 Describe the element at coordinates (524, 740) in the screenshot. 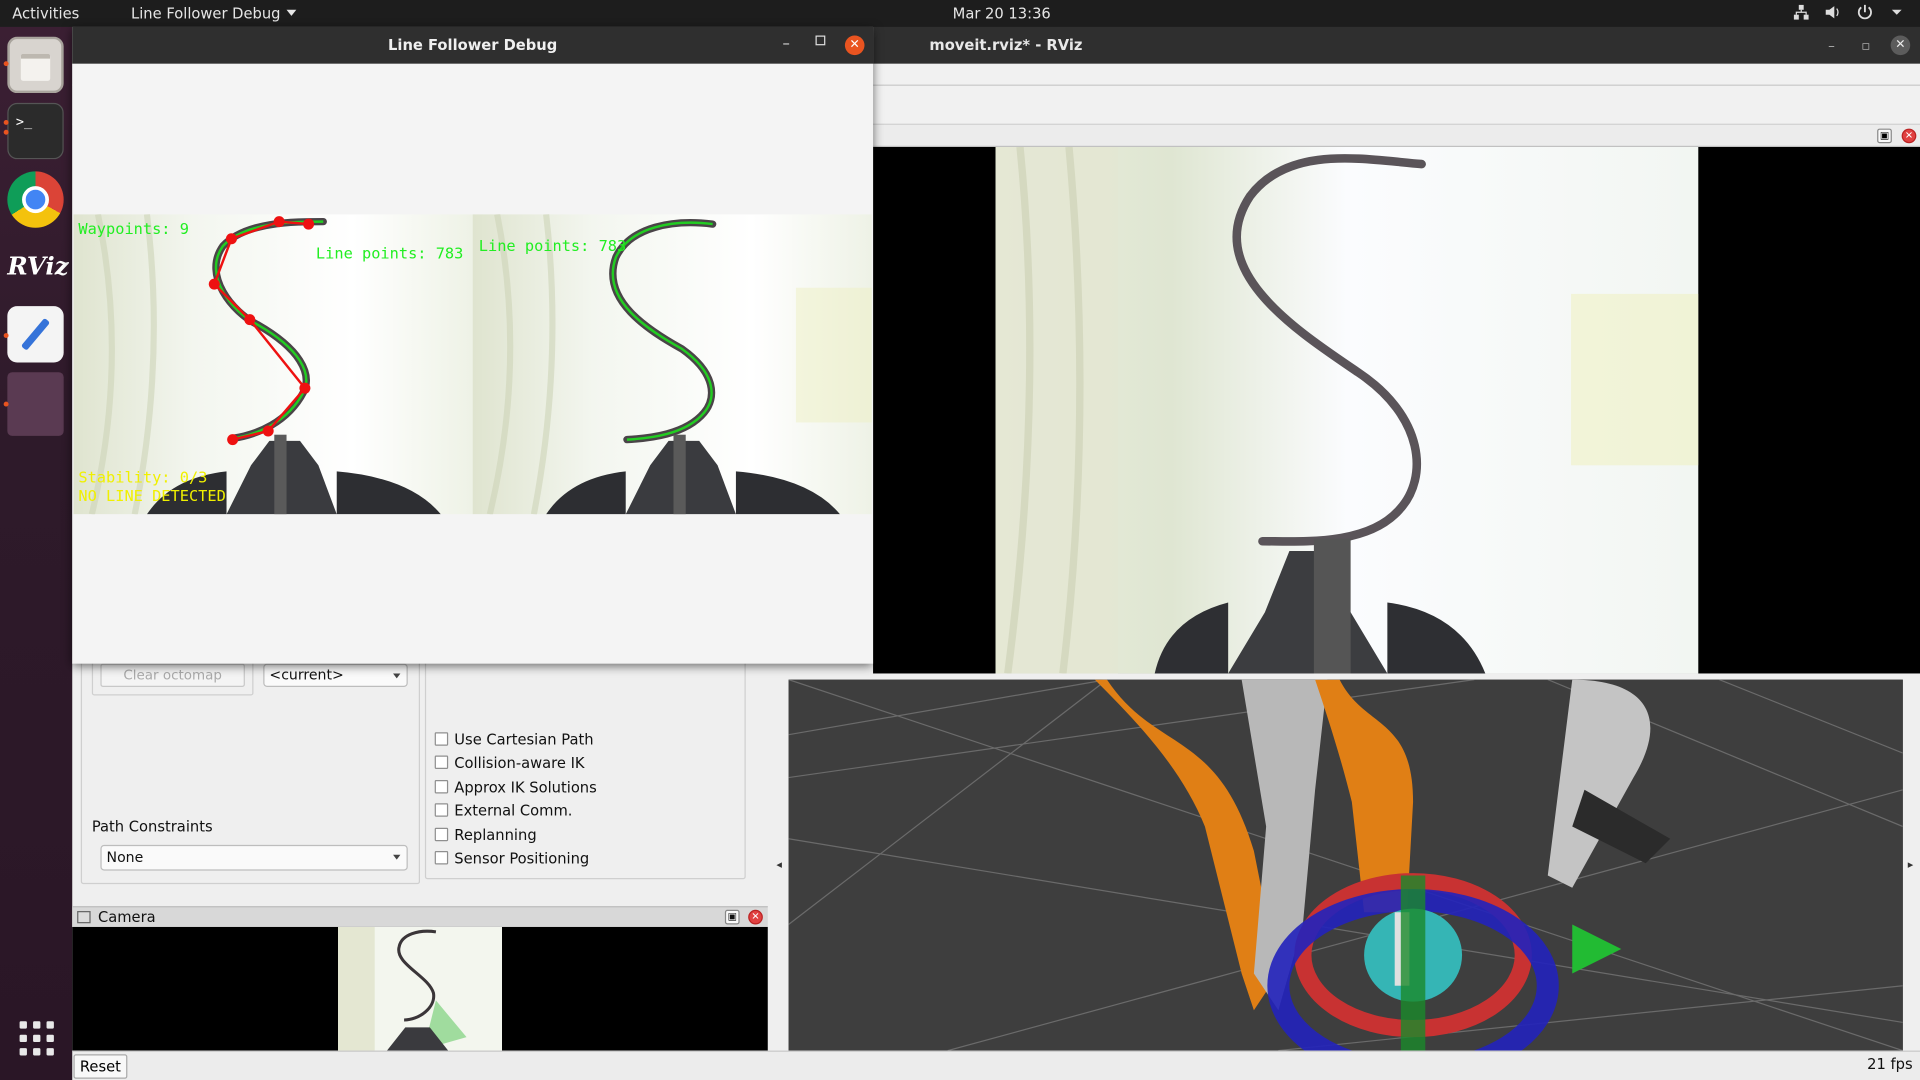

I see `checkbox-label: Use Cartesian Path` at that location.